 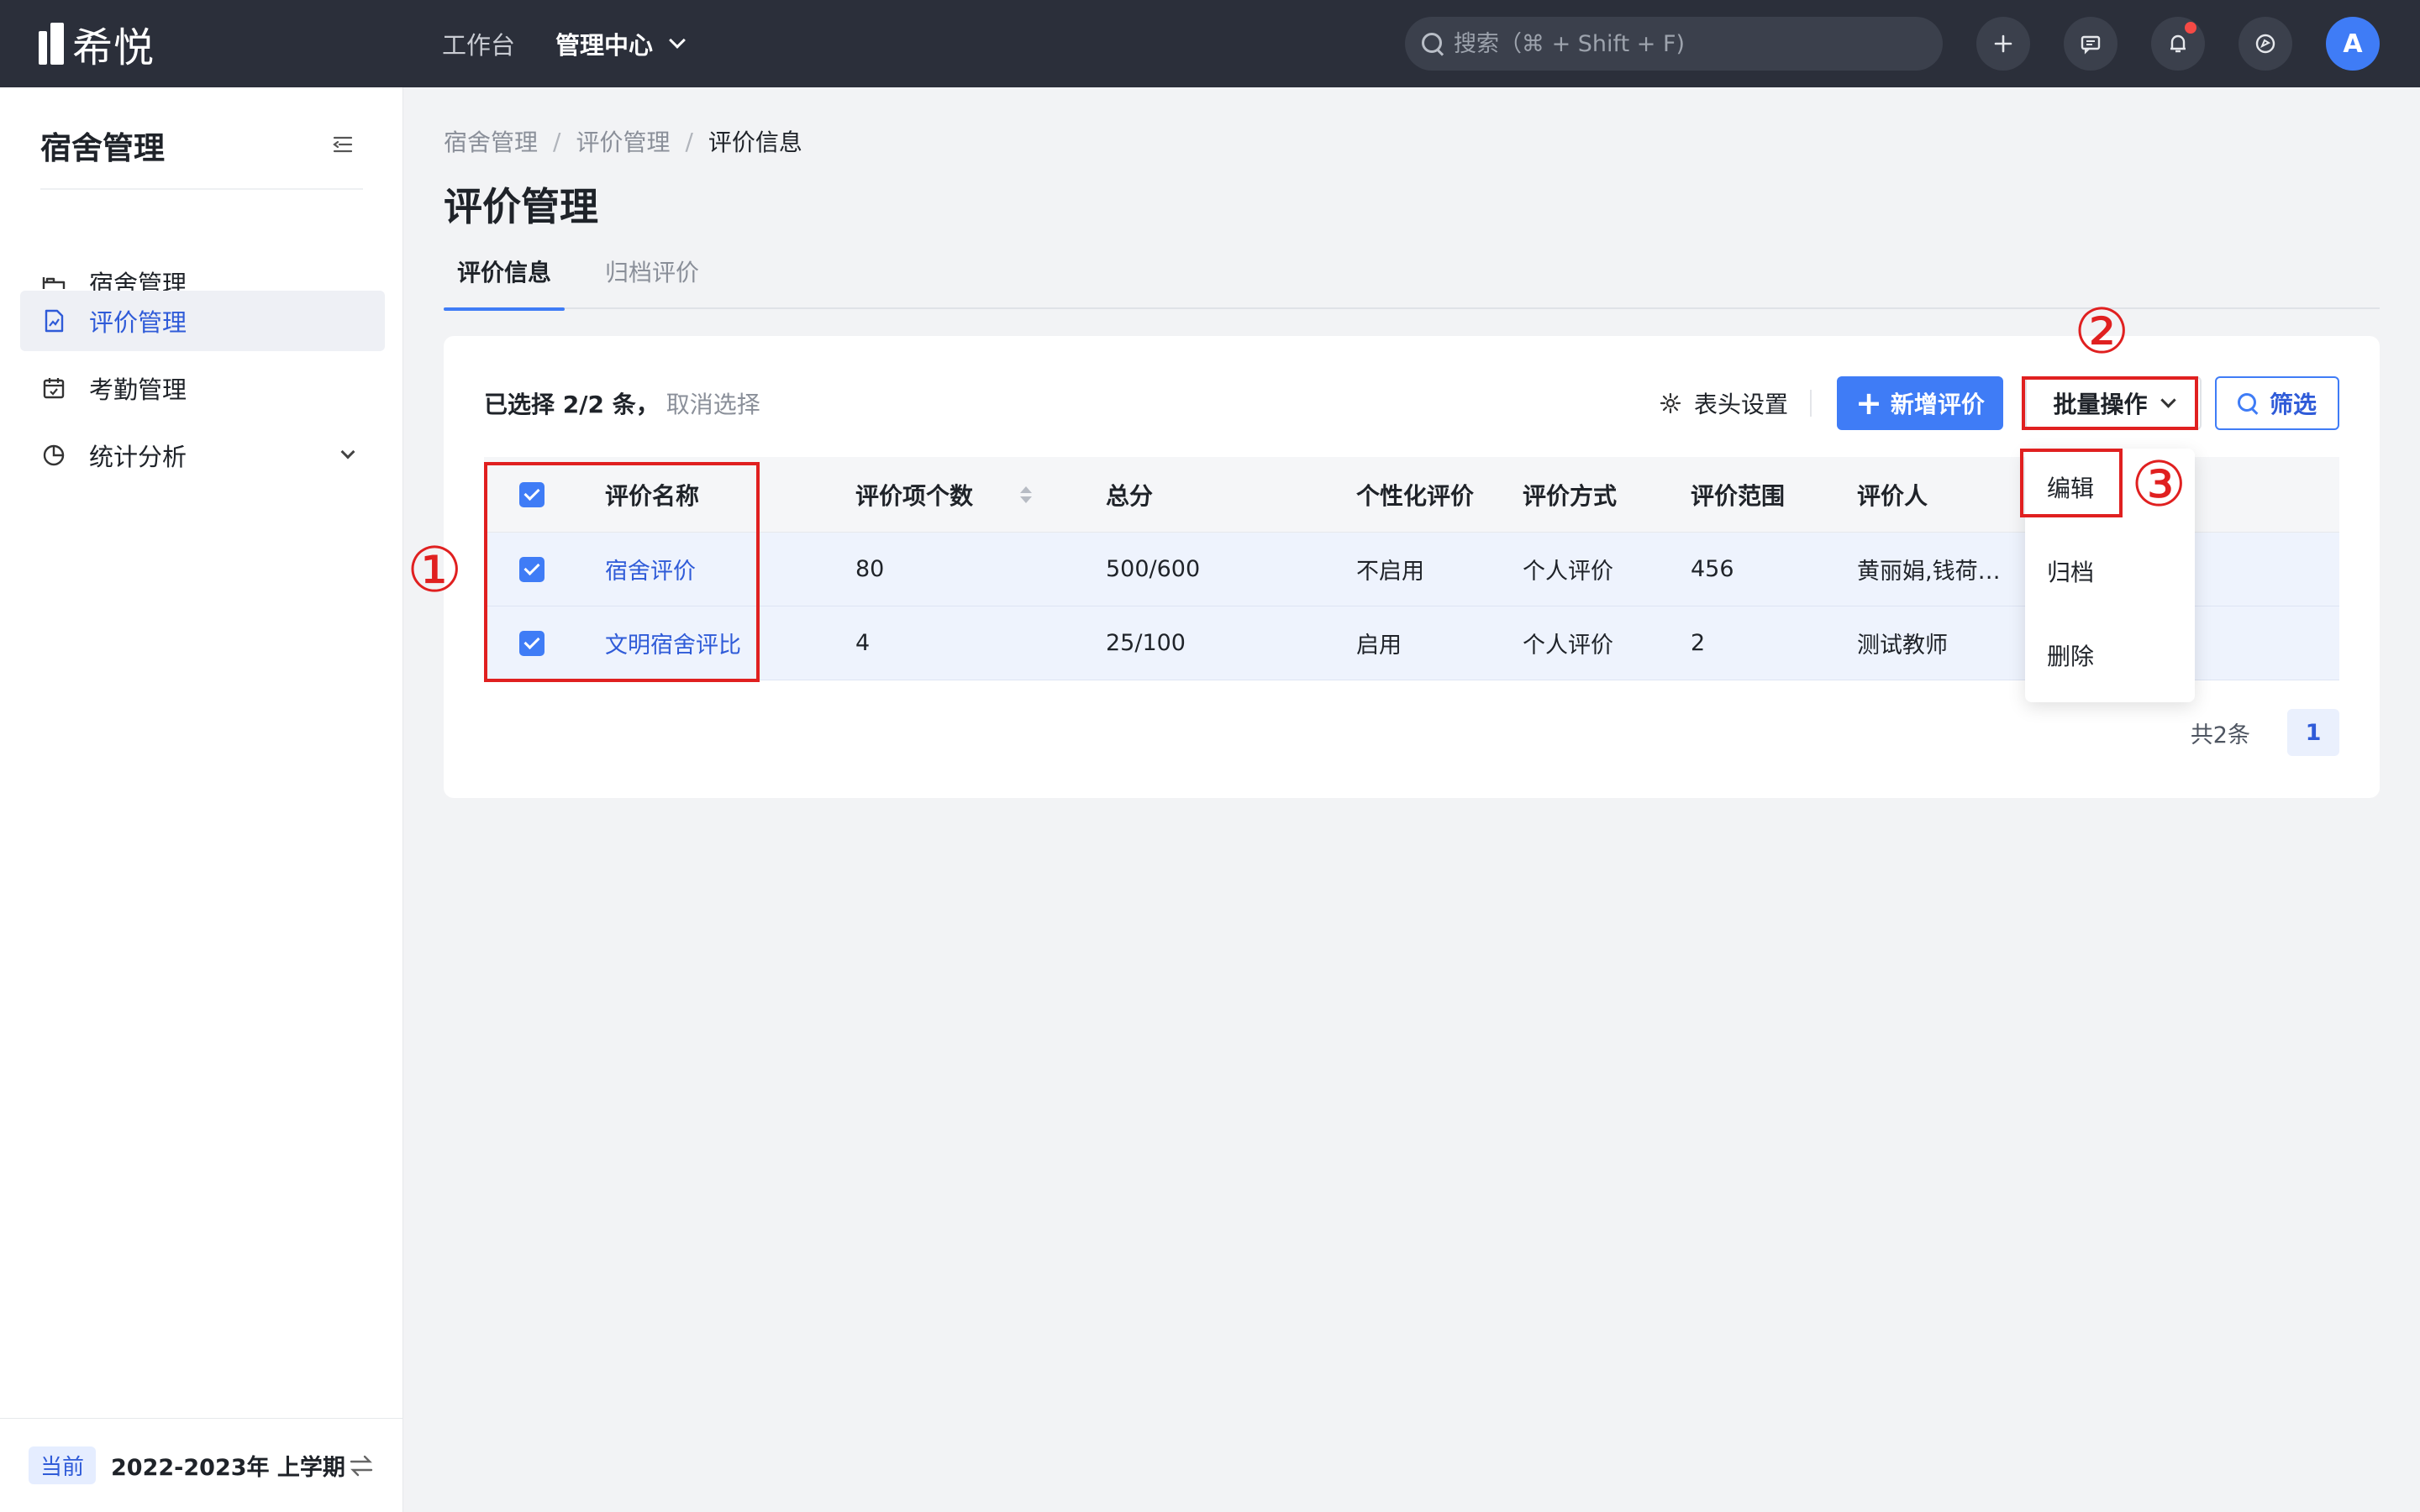 What do you see at coordinates (63, 1465) in the screenshot?
I see `term-badge: 当前` at bounding box center [63, 1465].